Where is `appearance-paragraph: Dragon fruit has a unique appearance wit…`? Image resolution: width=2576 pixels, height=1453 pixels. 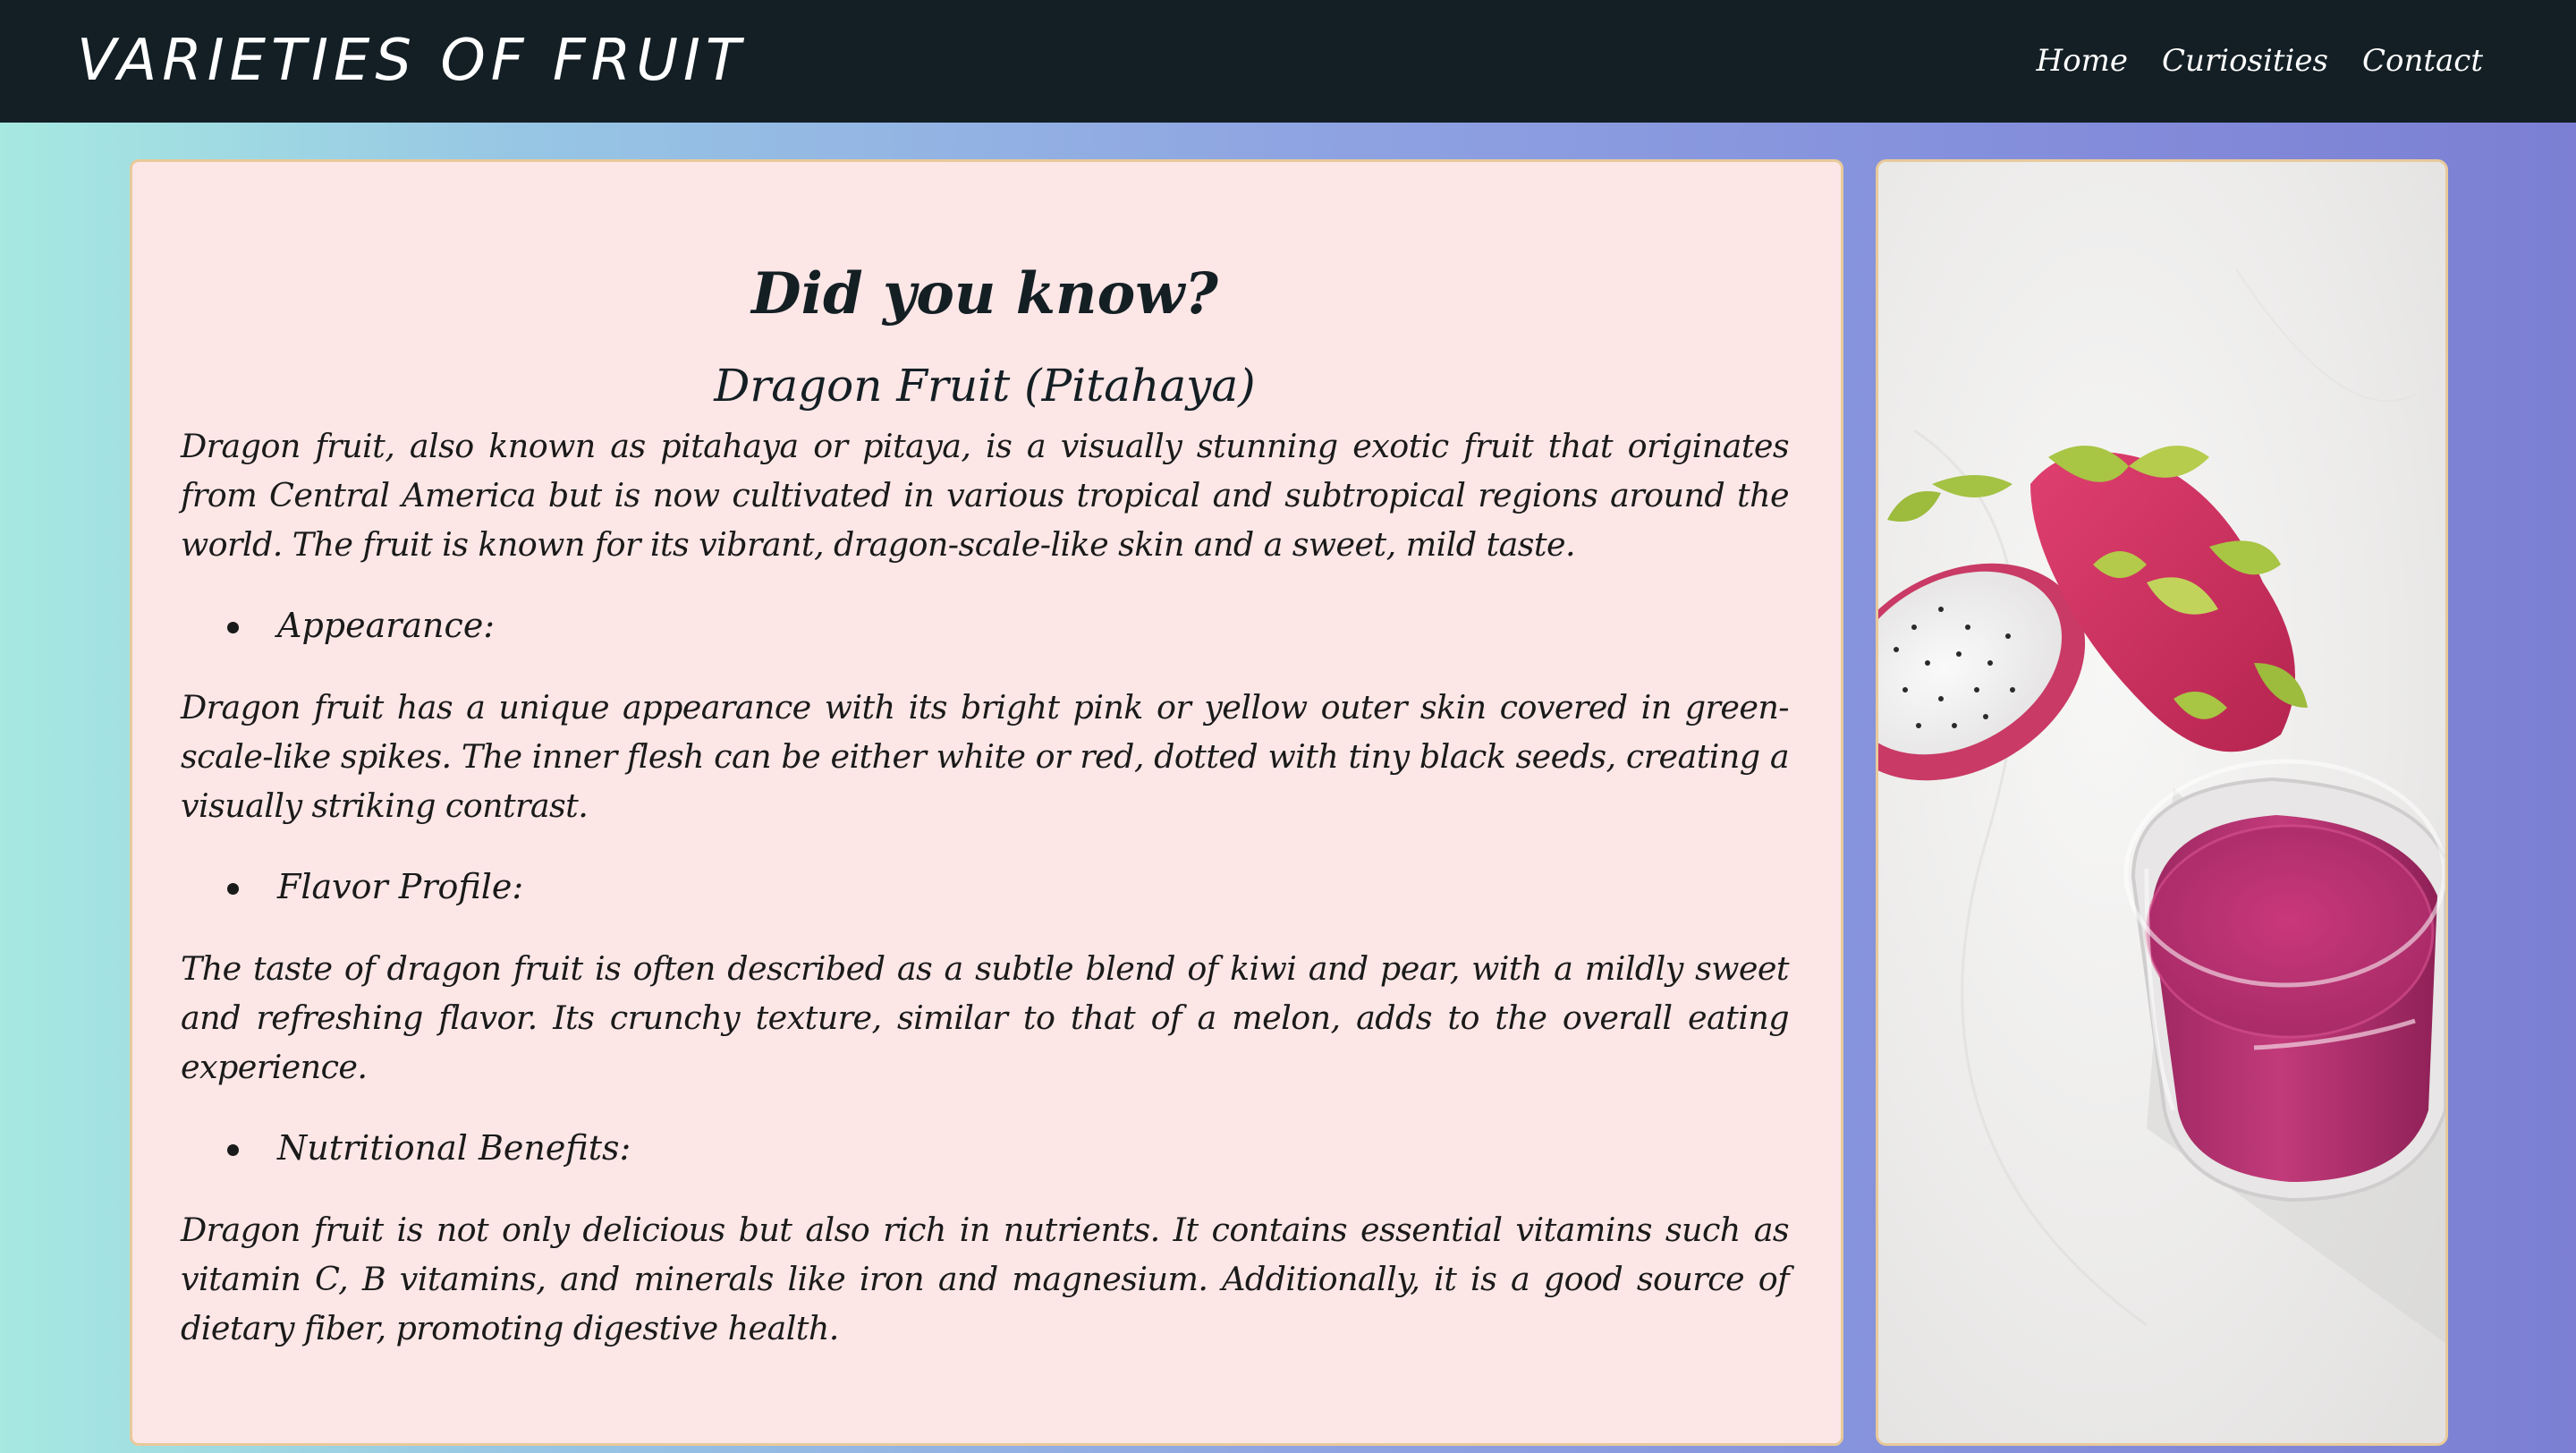
appearance-paragraph: Dragon fruit has a unique appearance wit… is located at coordinates (985, 756).